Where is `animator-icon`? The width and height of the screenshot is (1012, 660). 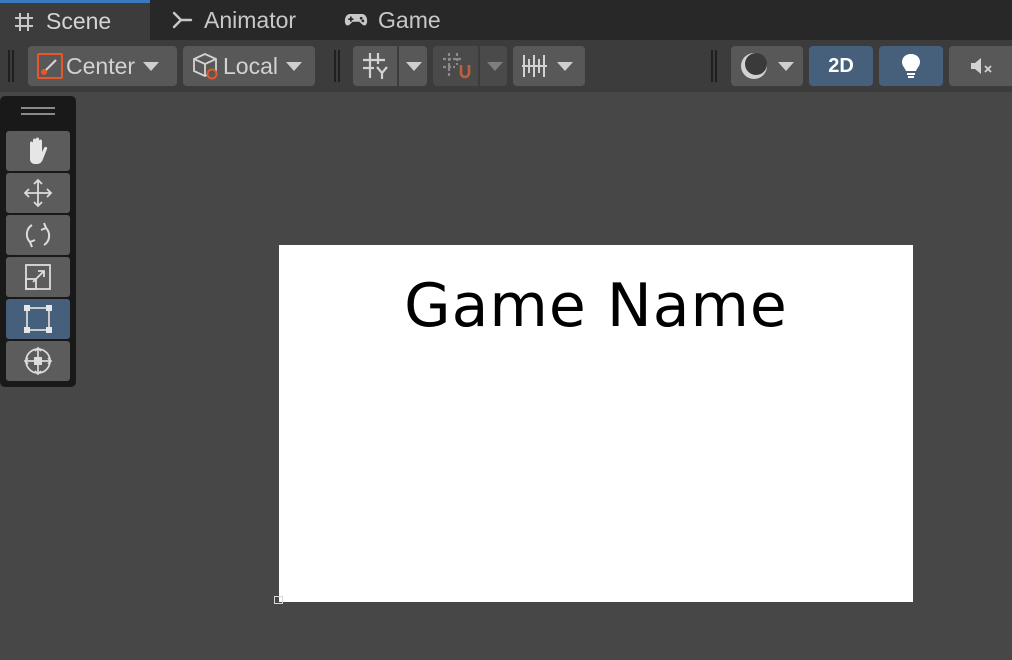 animator-icon is located at coordinates (182, 20).